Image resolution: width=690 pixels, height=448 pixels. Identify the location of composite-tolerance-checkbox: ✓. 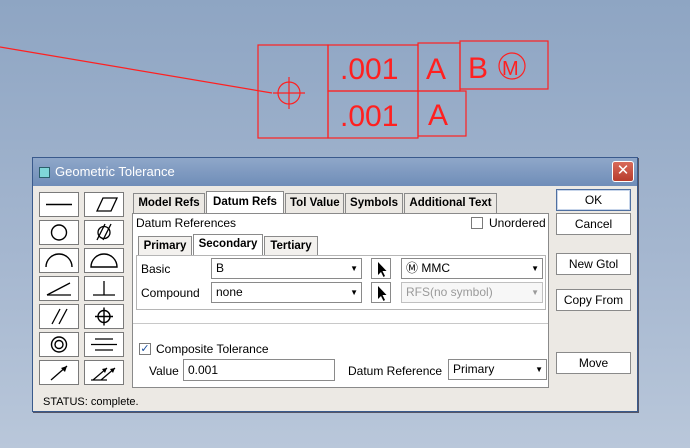
(145, 349).